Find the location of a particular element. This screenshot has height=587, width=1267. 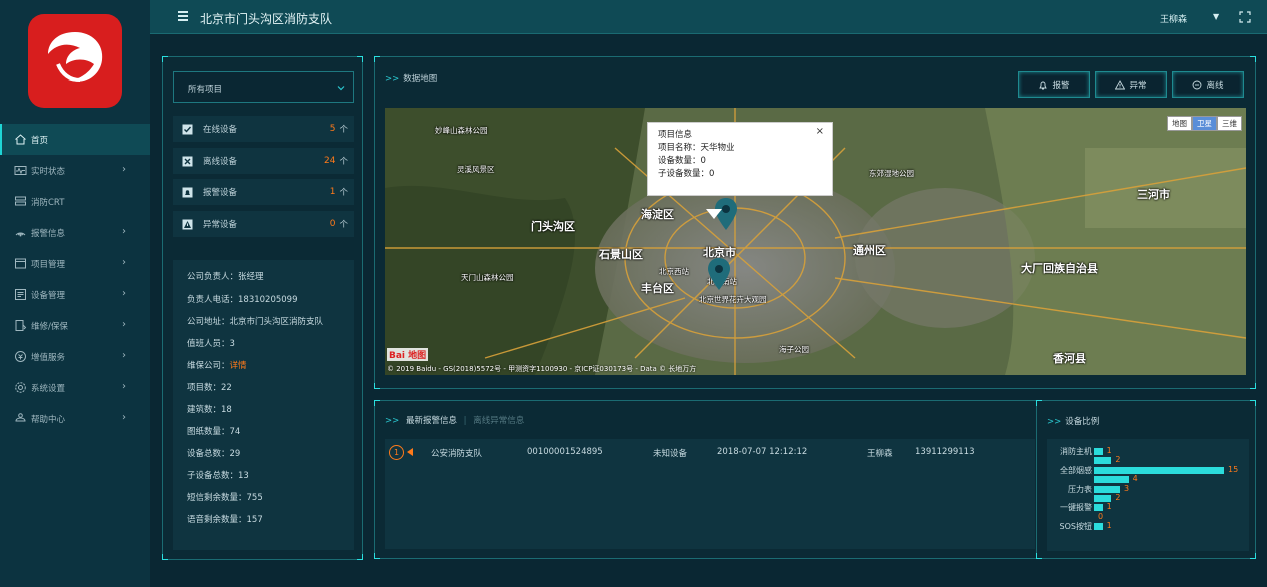

offline-filter-button: 离线 is located at coordinates (1208, 84).